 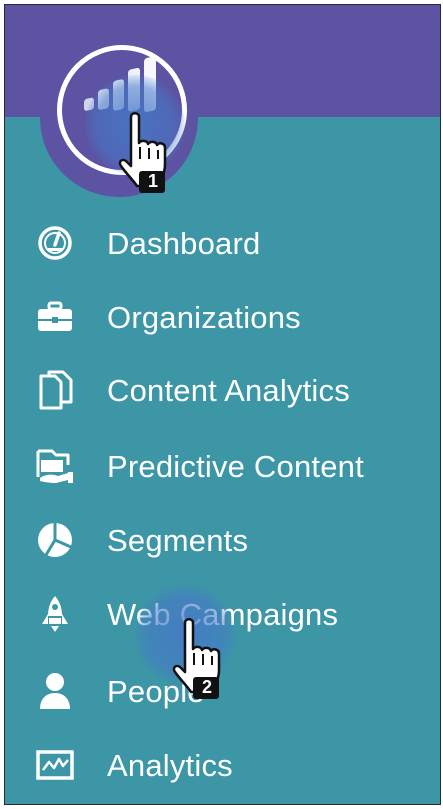 I want to click on sidebar-item-label: Organizations, so click(x=204, y=317).